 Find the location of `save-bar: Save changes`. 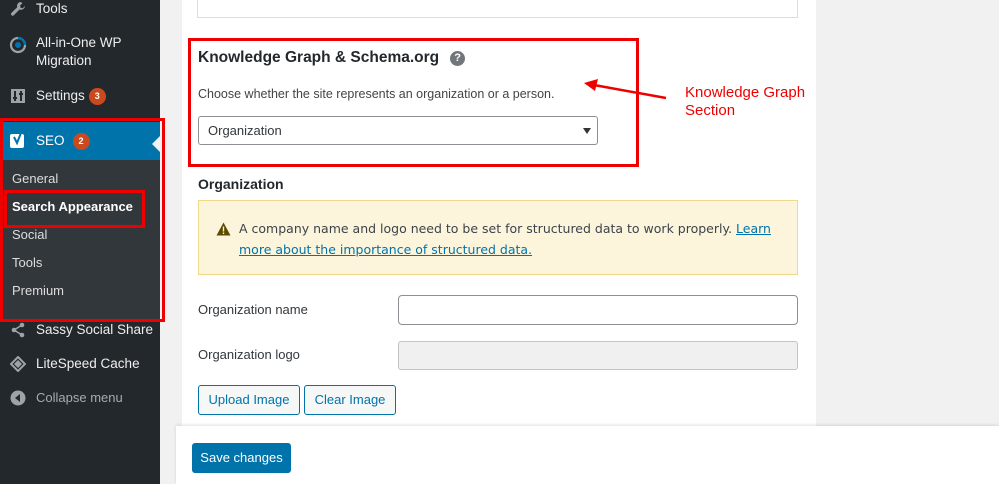

save-bar: Save changes is located at coordinates (587, 455).